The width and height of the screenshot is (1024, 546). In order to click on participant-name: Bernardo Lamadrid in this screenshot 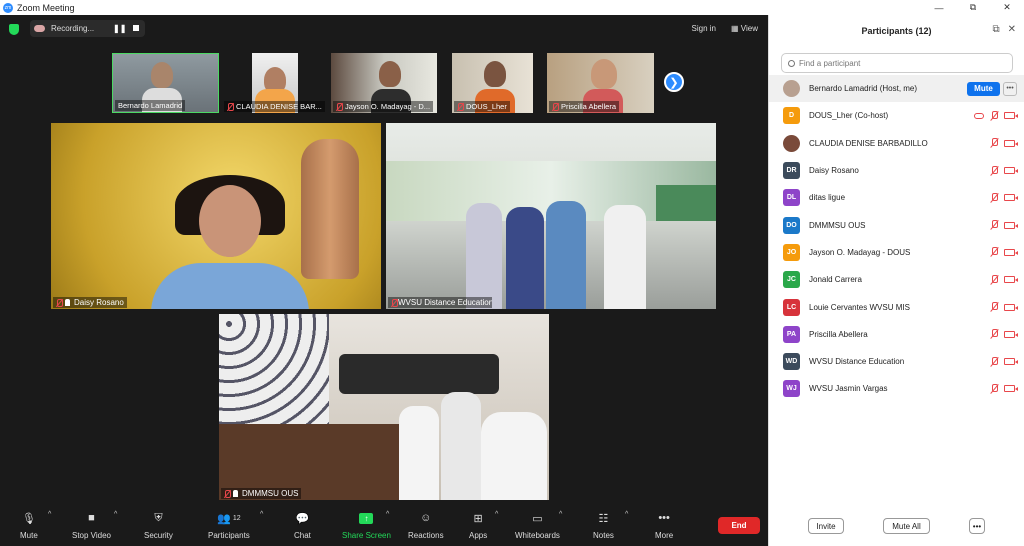, I will do `click(150, 105)`.